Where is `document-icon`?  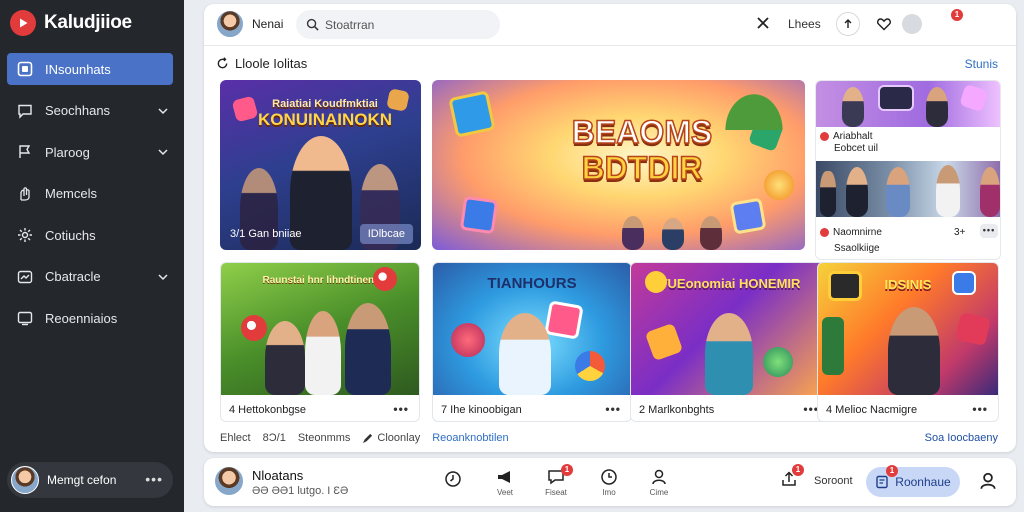
document-icon is located at coordinates (882, 482).